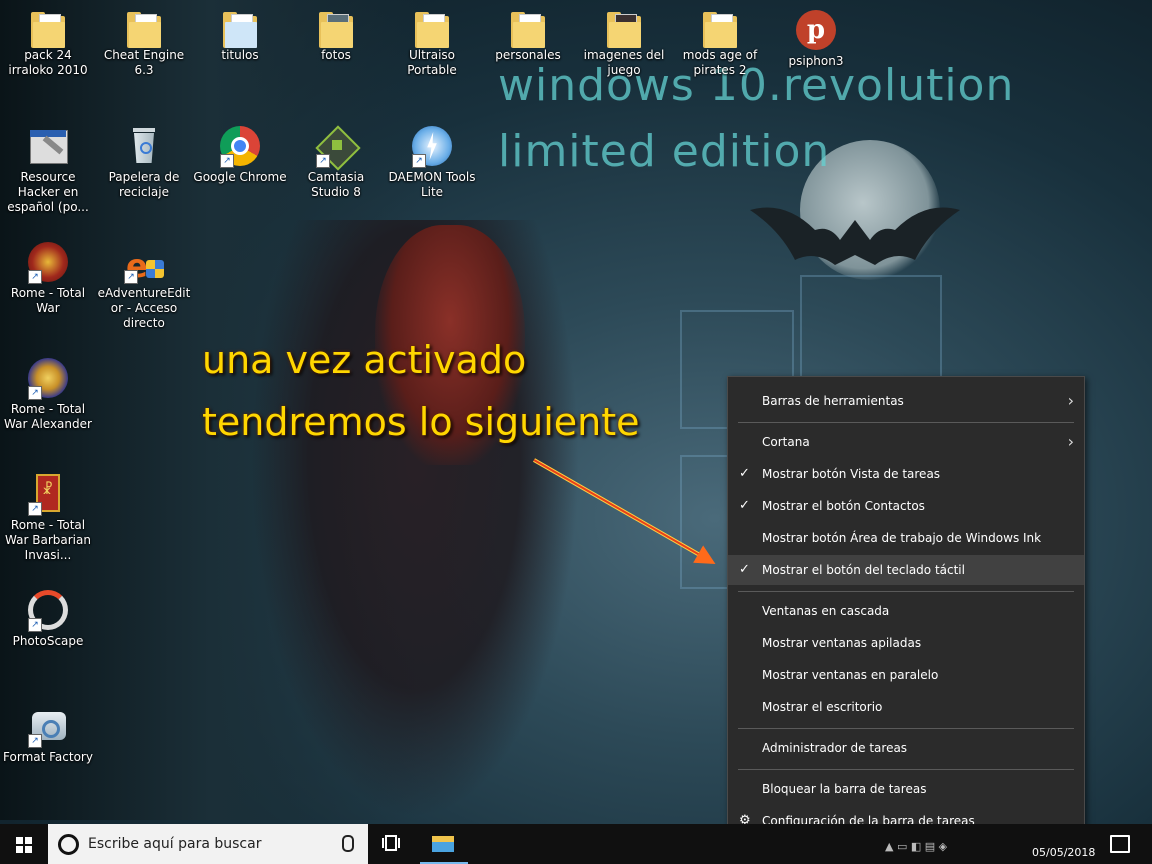 This screenshot has height=864, width=1152. I want to click on rome-barbarian-icon: ☧ ↗, so click(48, 495).